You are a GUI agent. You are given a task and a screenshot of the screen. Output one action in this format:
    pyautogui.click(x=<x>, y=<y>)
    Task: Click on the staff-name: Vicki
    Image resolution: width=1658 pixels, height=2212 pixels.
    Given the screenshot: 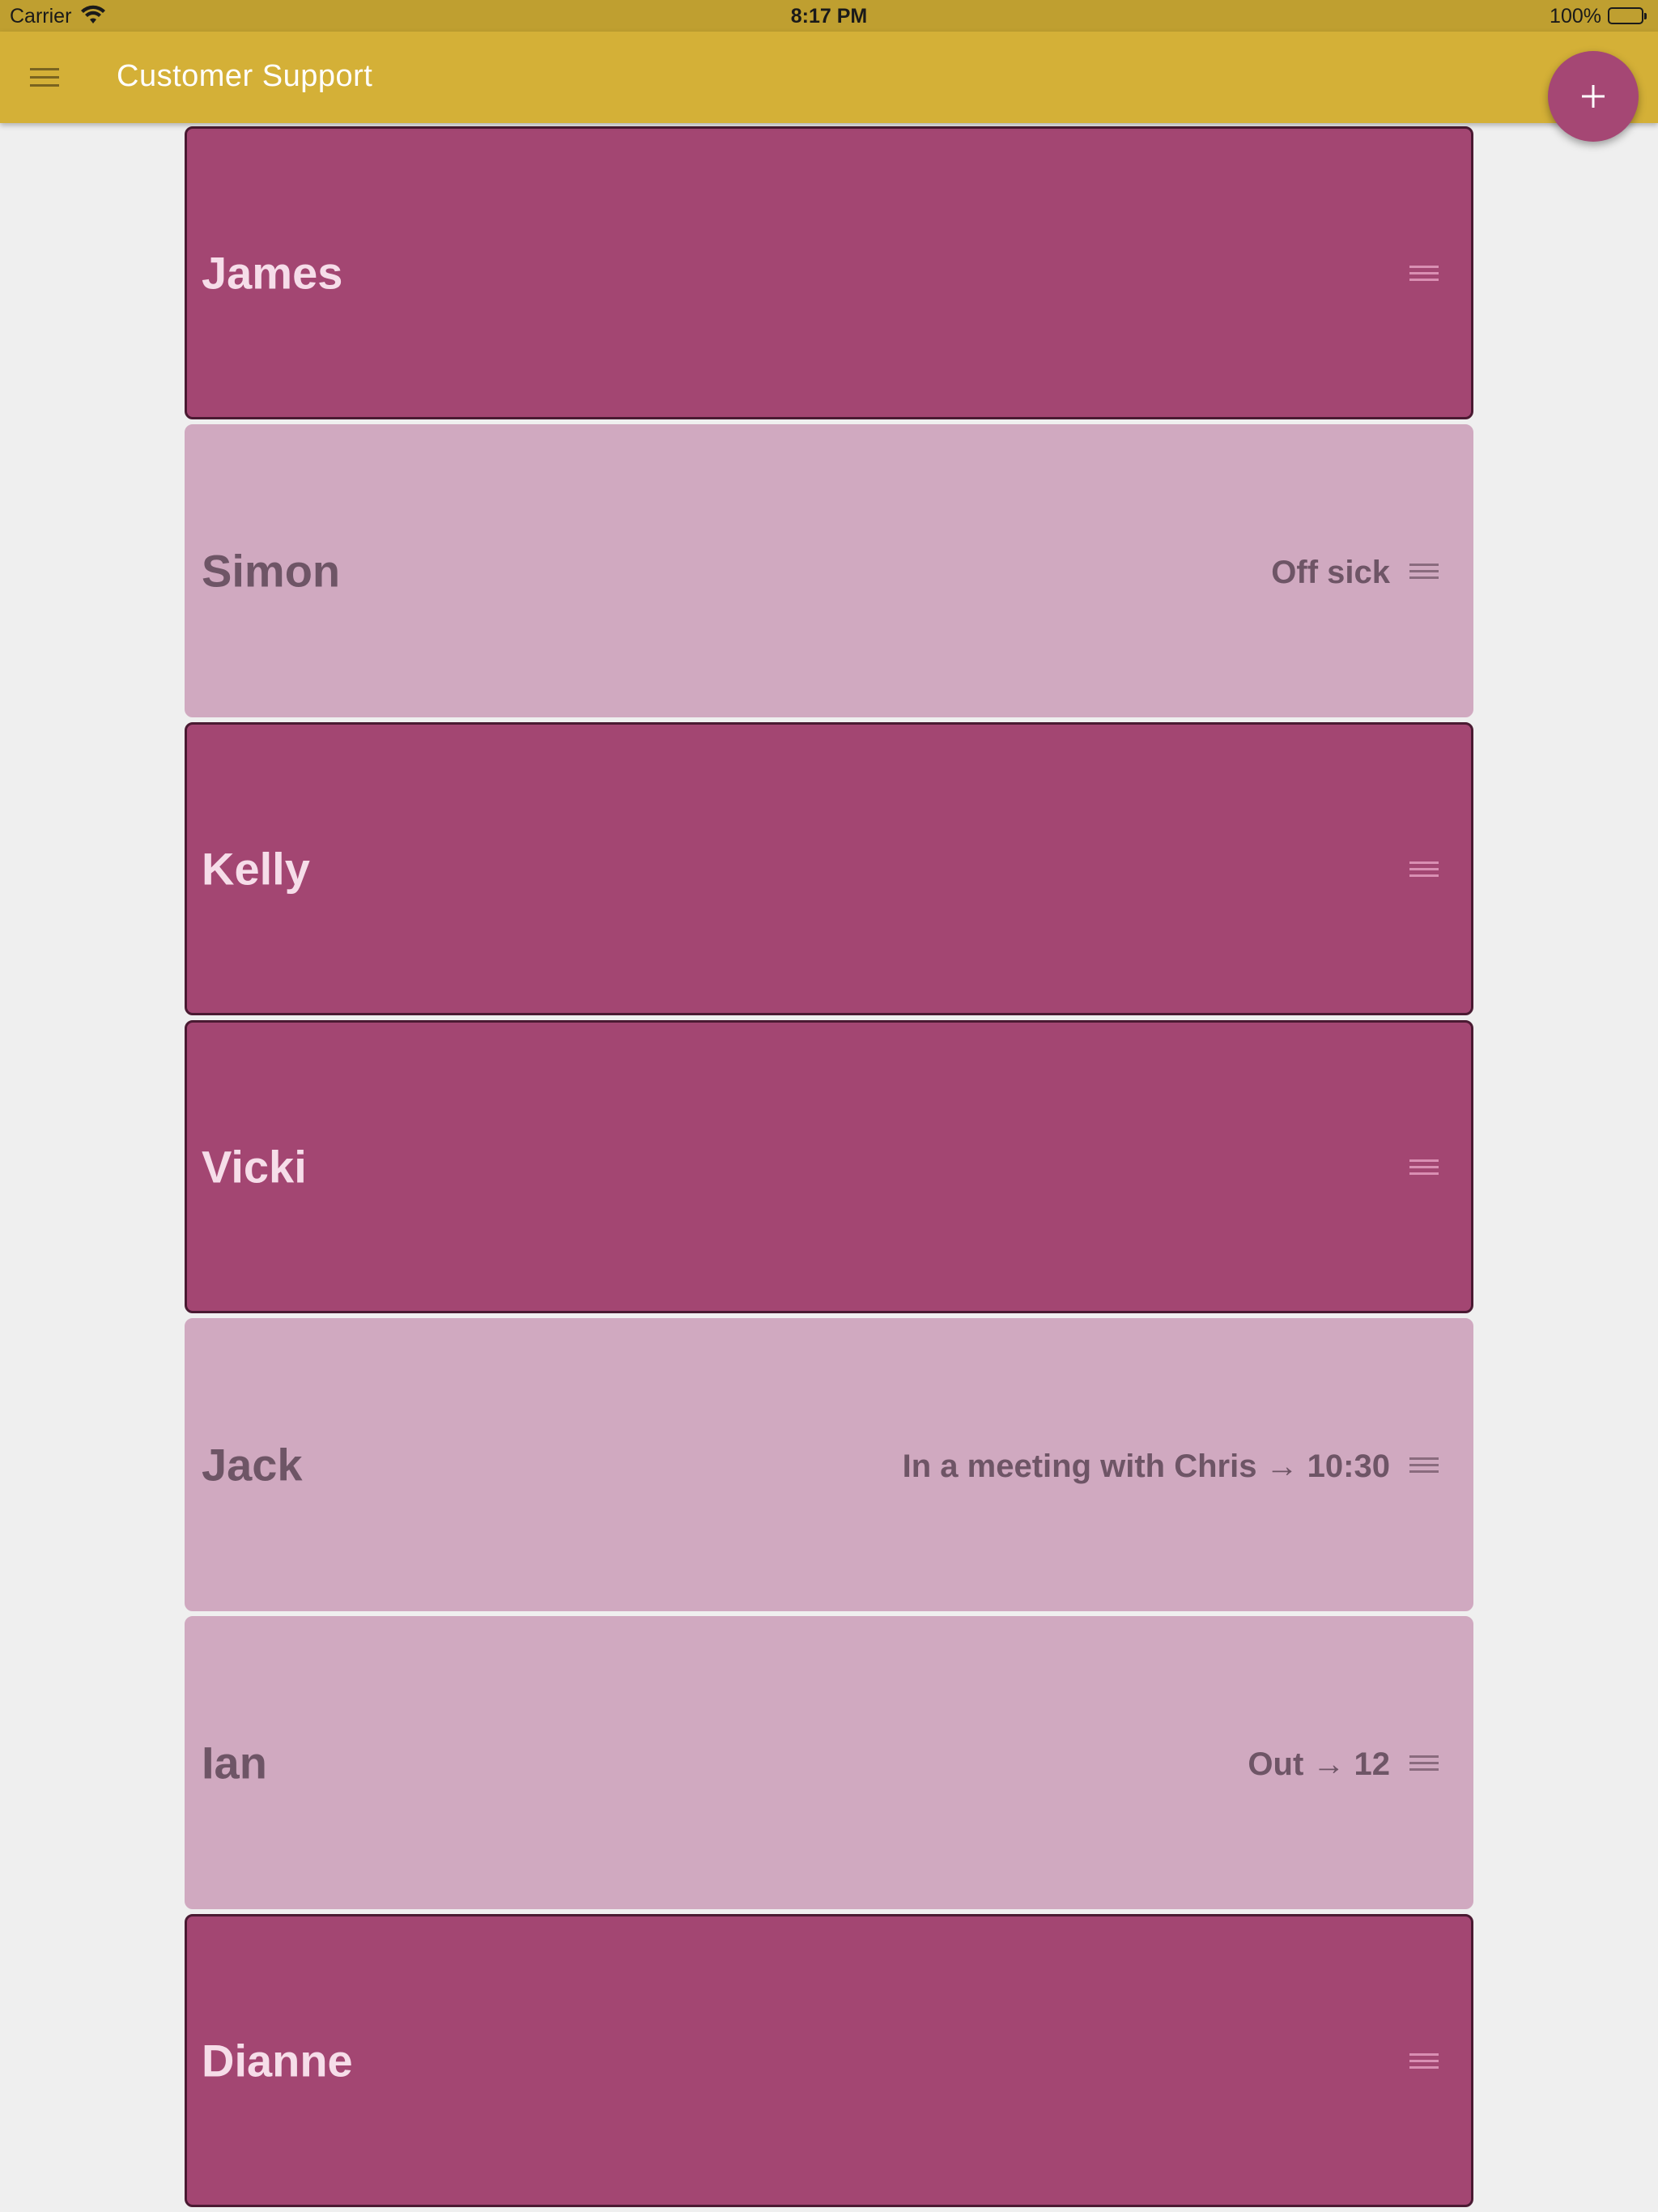 What is the action you would take?
    pyautogui.click(x=254, y=1167)
    